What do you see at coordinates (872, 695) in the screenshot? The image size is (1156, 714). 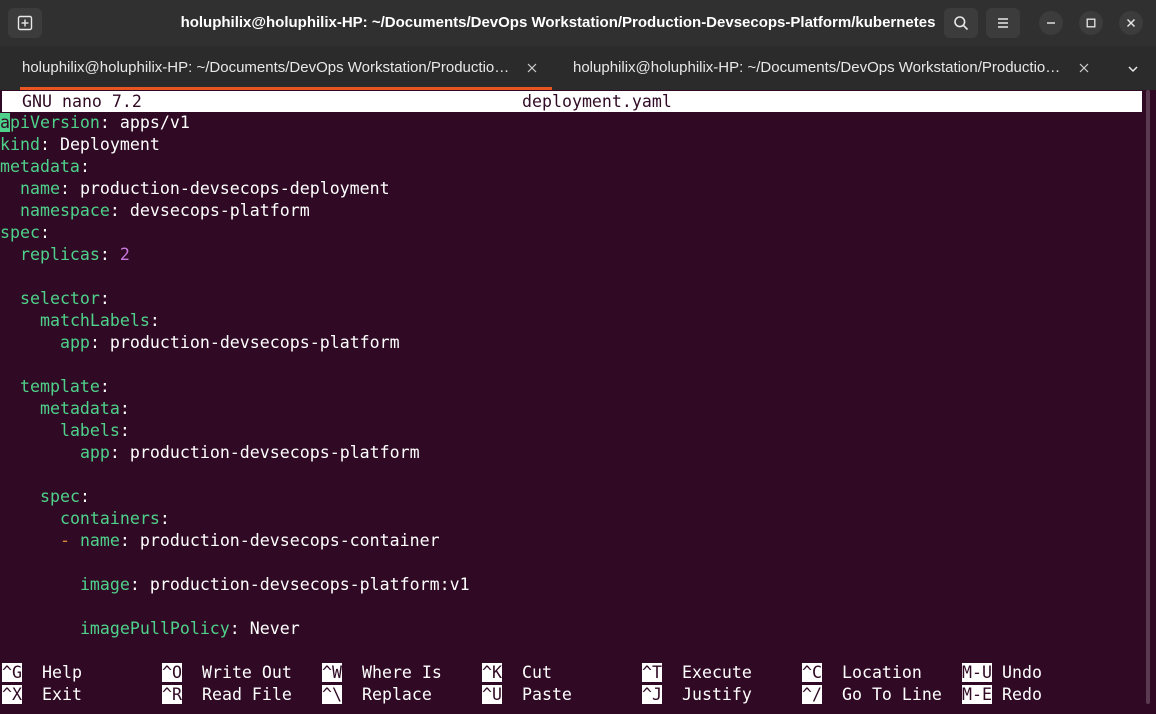 I see `shortcut-item: ^/ Go To Line` at bounding box center [872, 695].